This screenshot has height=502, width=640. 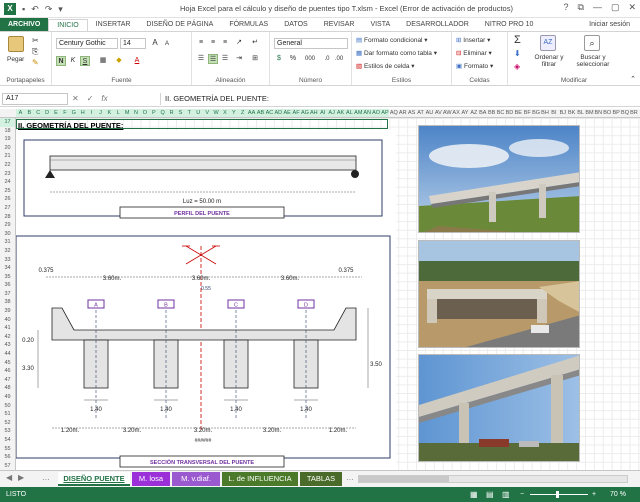 What do you see at coordinates (225, 43) in the screenshot?
I see `align-bottom-icon: ≡` at bounding box center [225, 43].